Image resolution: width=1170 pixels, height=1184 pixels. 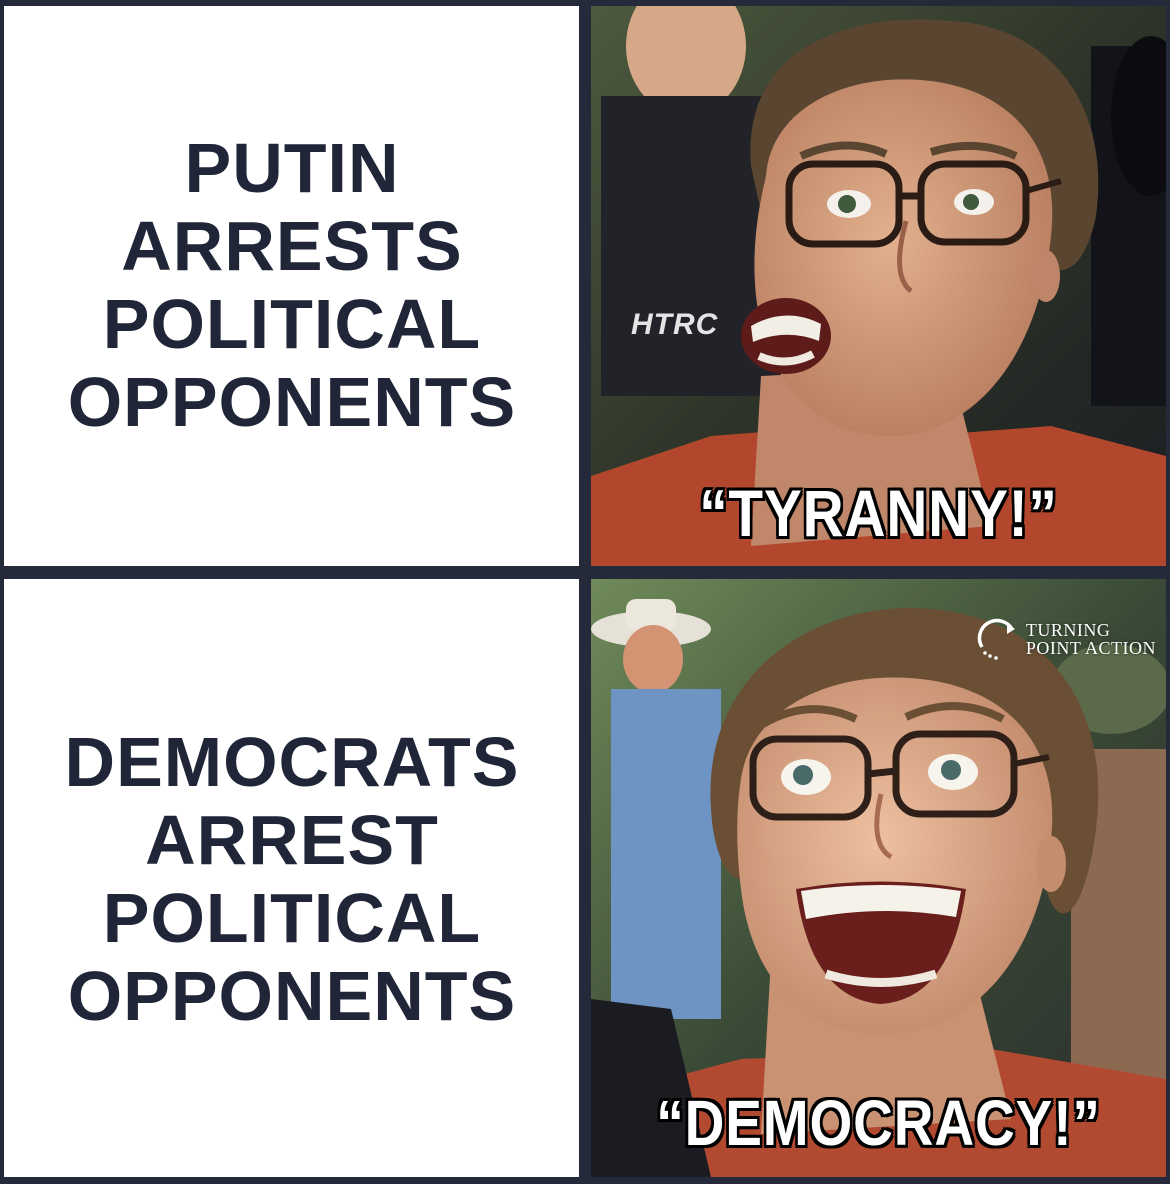 What do you see at coordinates (1090, 648) in the screenshot?
I see `watermark-line-2: POINT ACTION` at bounding box center [1090, 648].